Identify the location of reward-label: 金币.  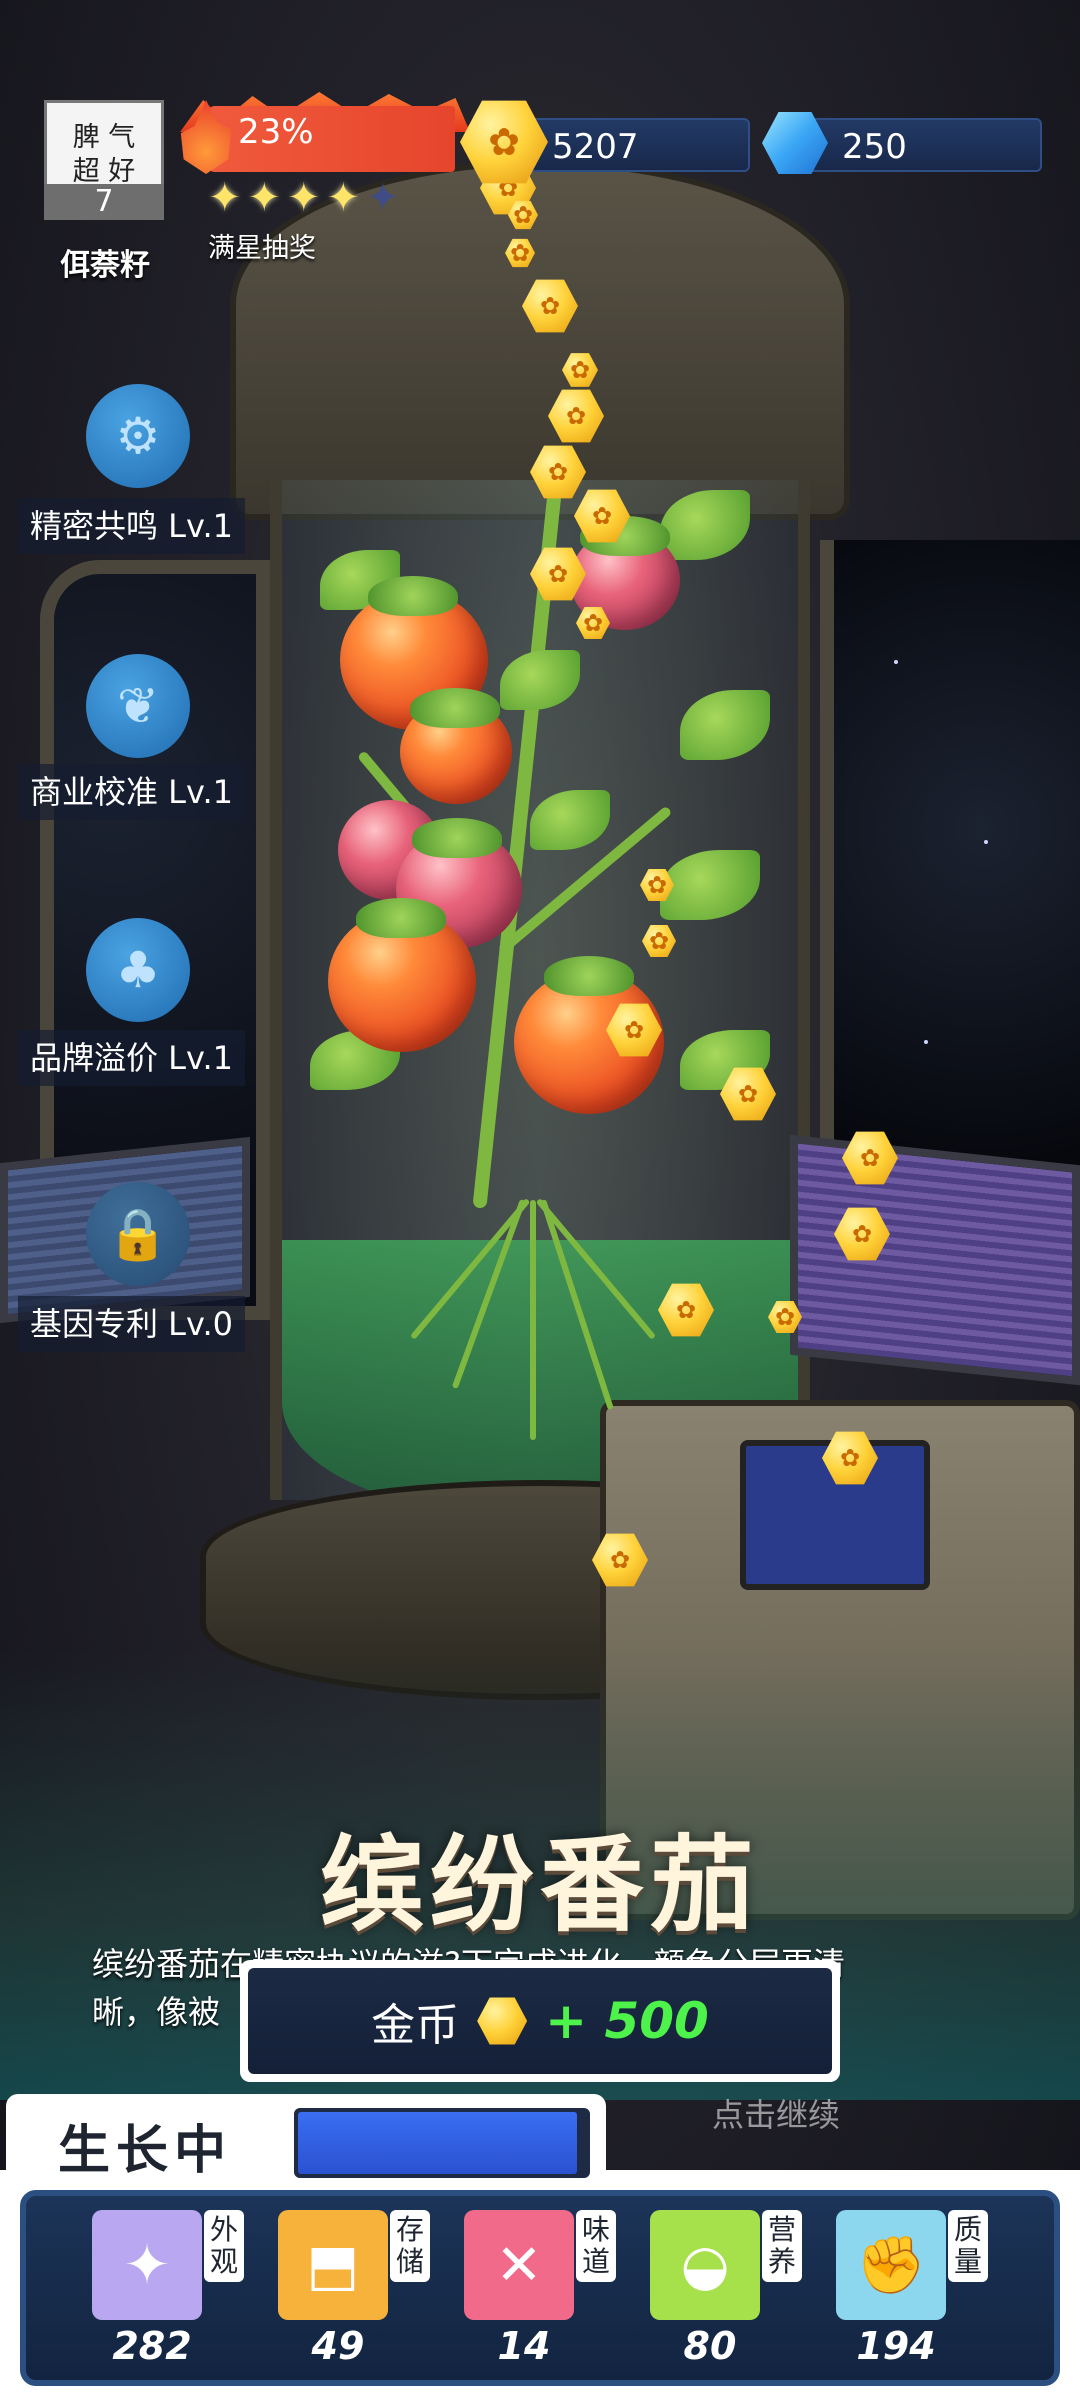
(415, 2025).